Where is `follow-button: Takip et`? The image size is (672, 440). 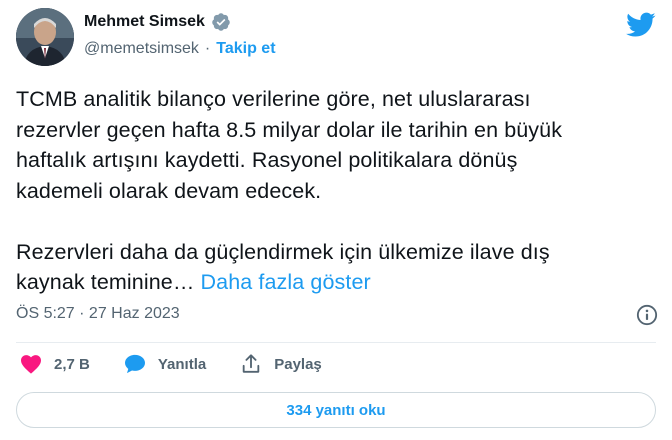 follow-button: Takip et is located at coordinates (245, 49).